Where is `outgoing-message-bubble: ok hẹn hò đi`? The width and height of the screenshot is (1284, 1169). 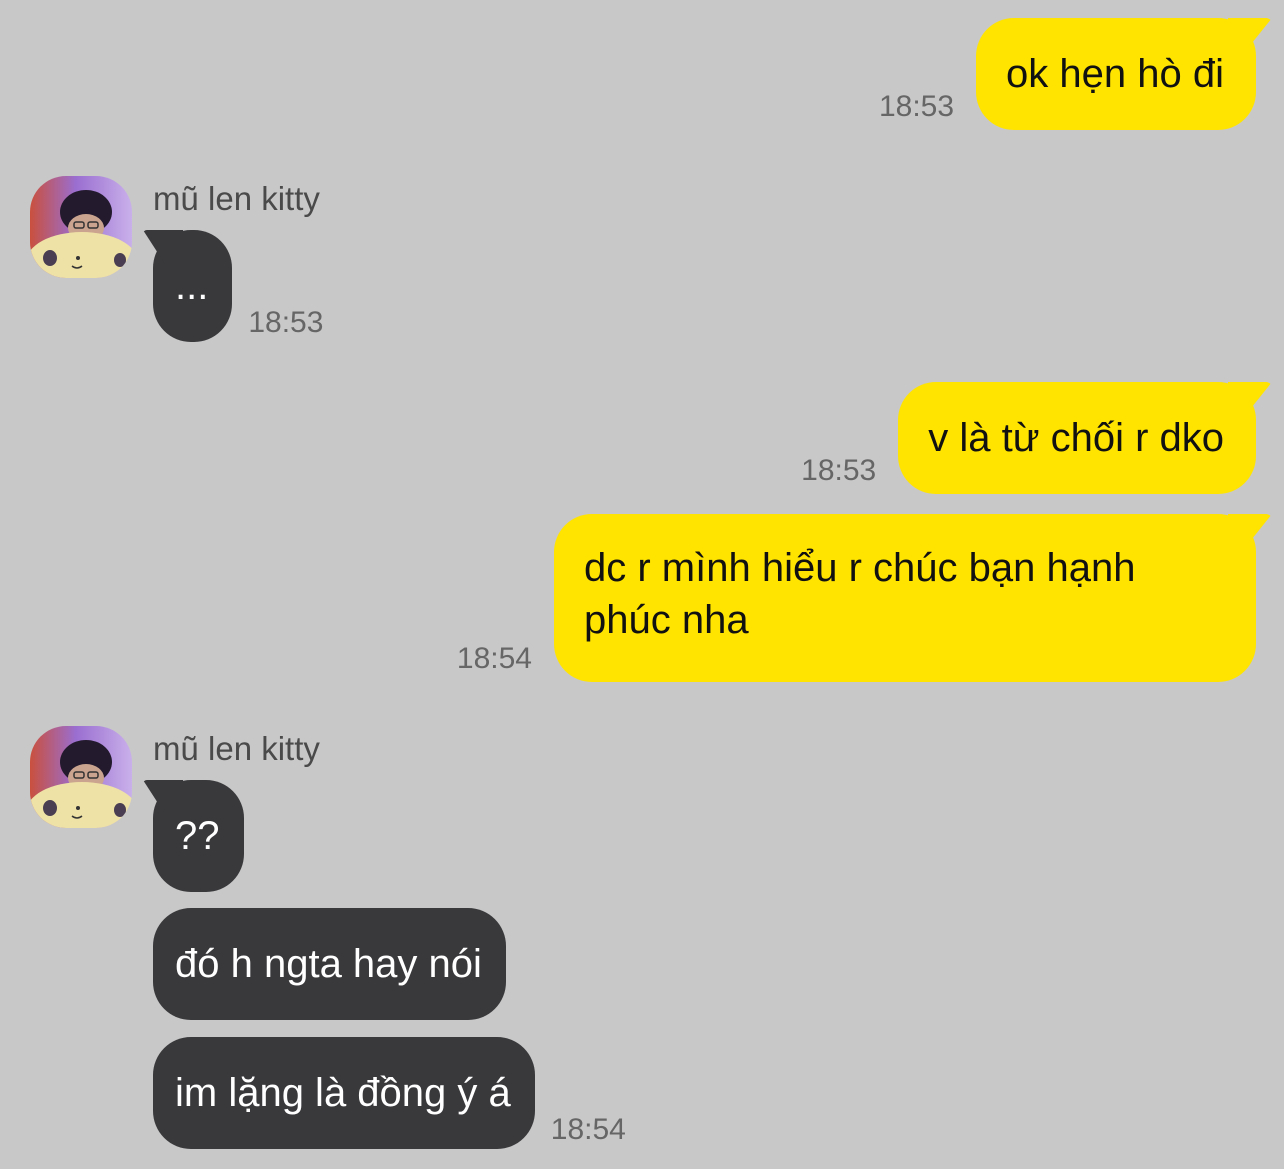
outgoing-message-bubble: ok hẹn hò đi is located at coordinates (1116, 74).